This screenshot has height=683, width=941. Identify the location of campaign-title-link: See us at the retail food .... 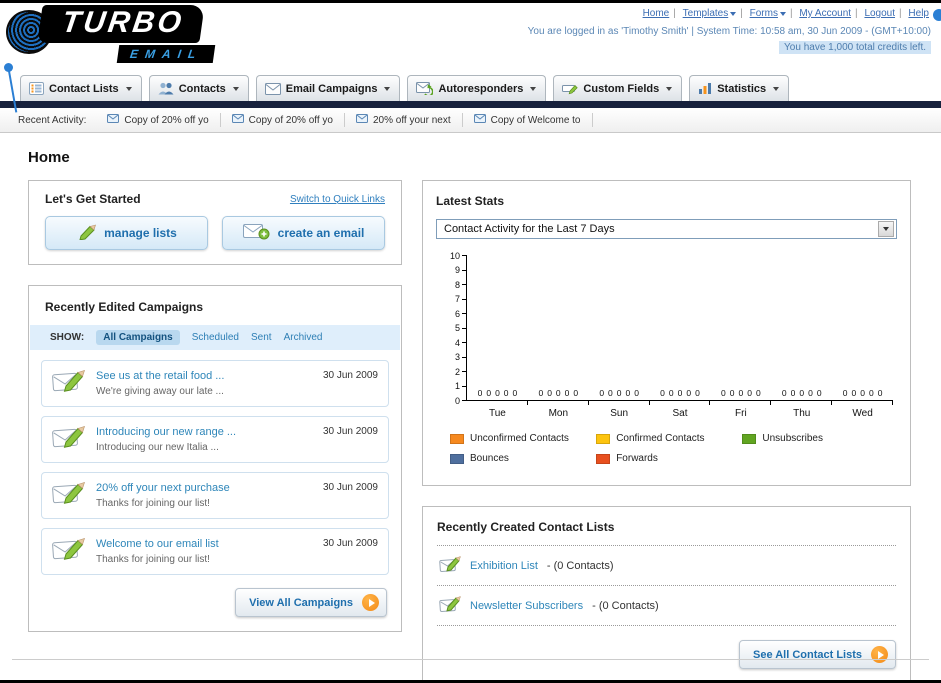
(204, 376).